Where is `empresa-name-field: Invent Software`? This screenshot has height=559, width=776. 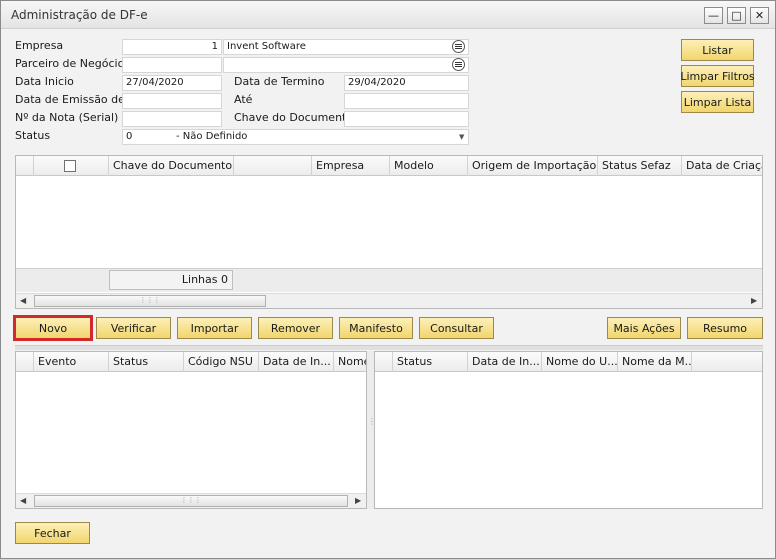 empresa-name-field: Invent Software is located at coordinates (346, 47).